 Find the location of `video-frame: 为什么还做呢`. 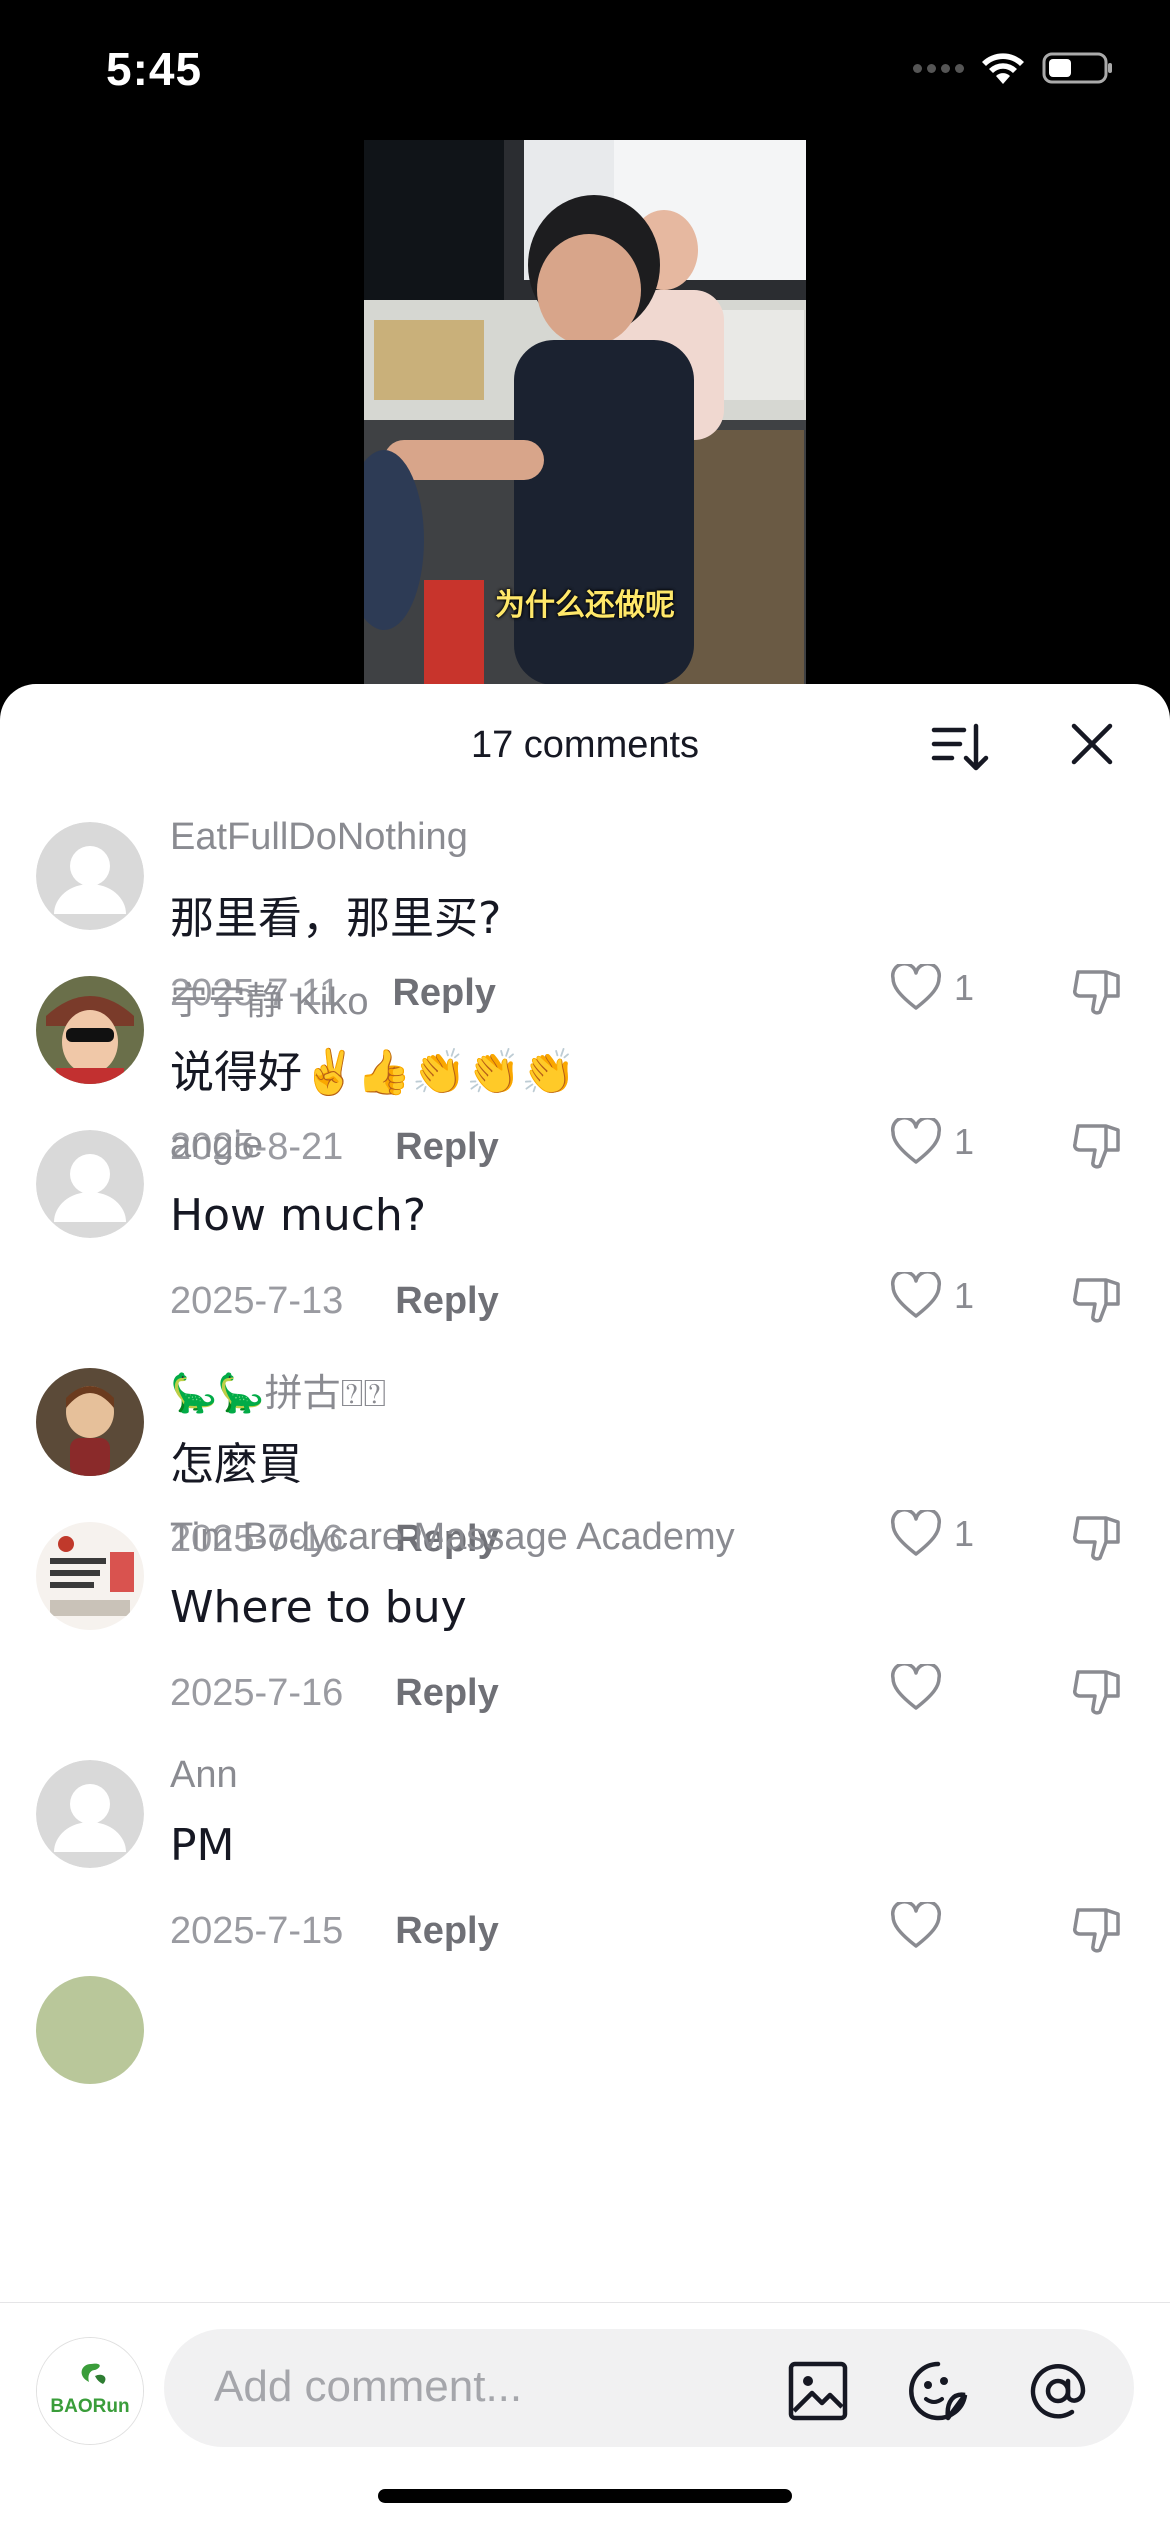

video-frame: 为什么还做呢 is located at coordinates (585, 412).